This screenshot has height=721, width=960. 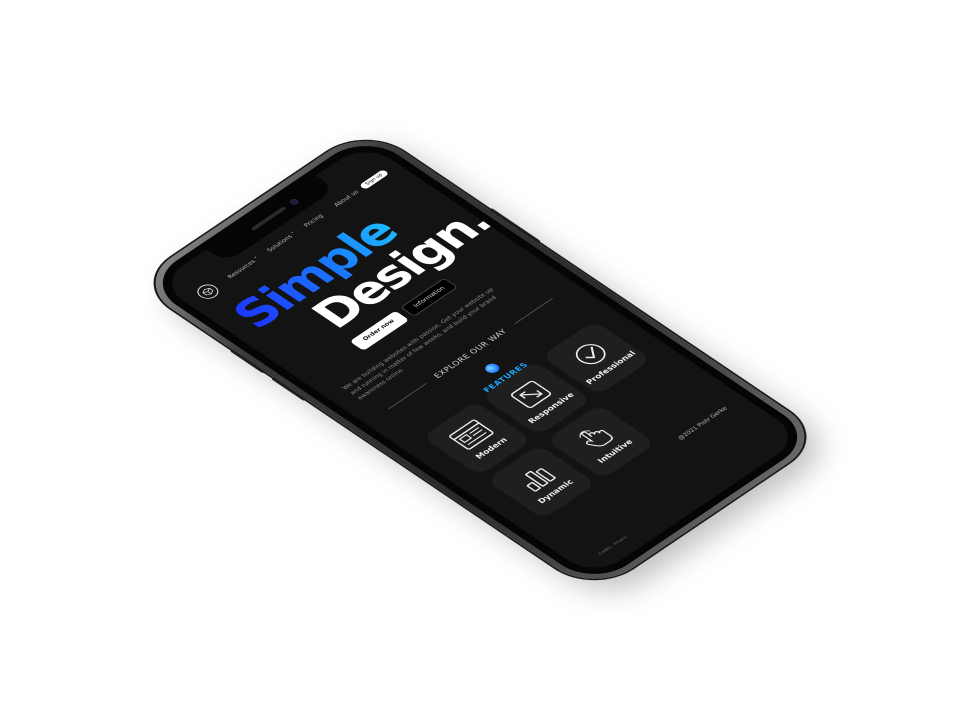 I want to click on features-dot-icon, so click(x=492, y=368).